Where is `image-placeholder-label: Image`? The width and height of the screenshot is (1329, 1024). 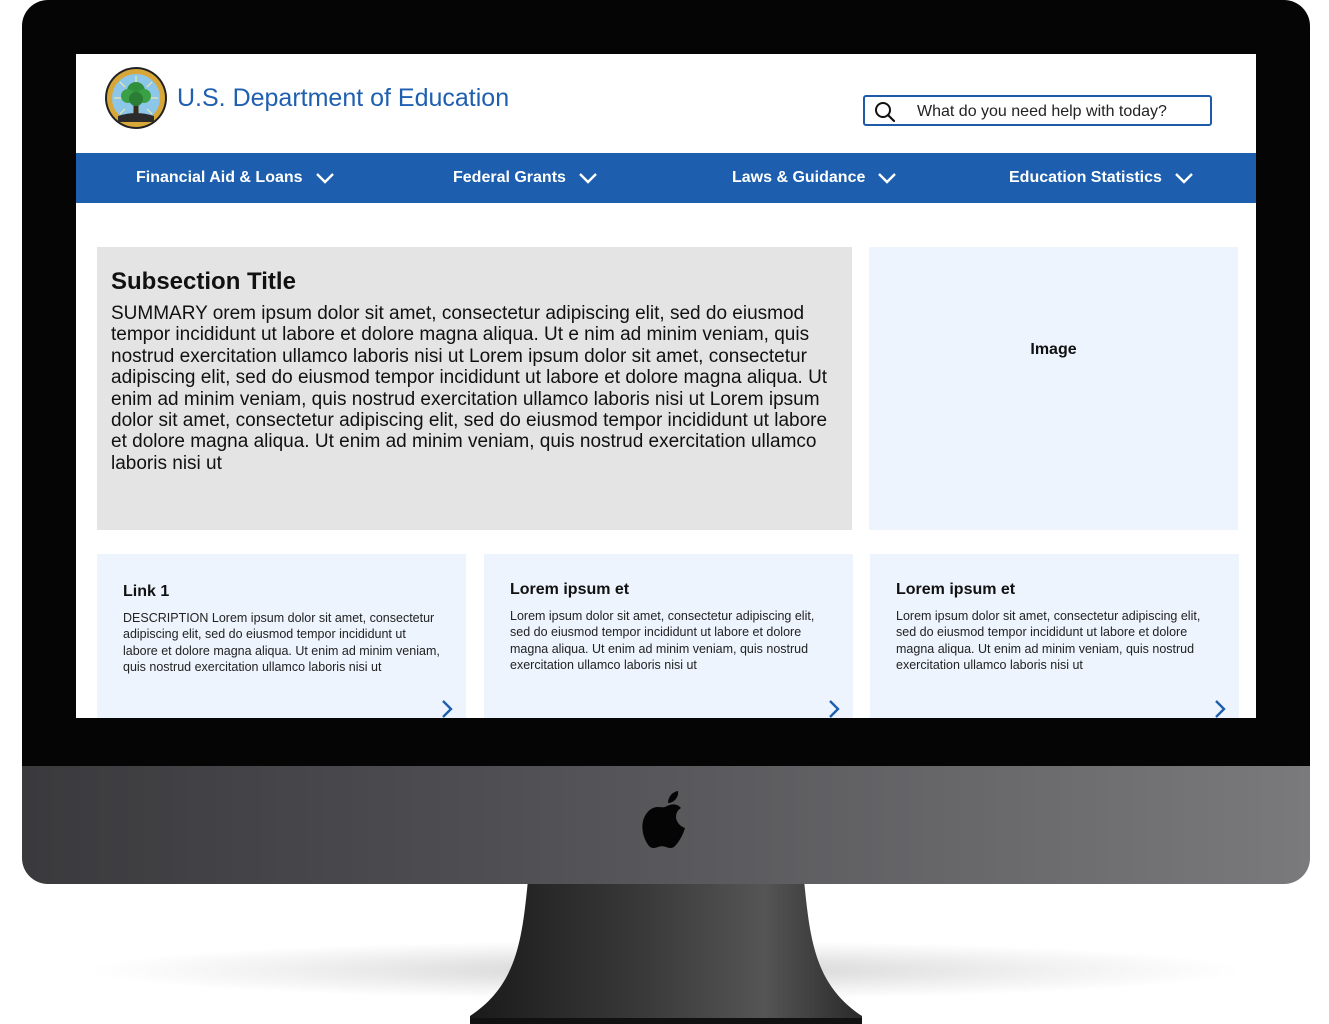 image-placeholder-label: Image is located at coordinates (1053, 349).